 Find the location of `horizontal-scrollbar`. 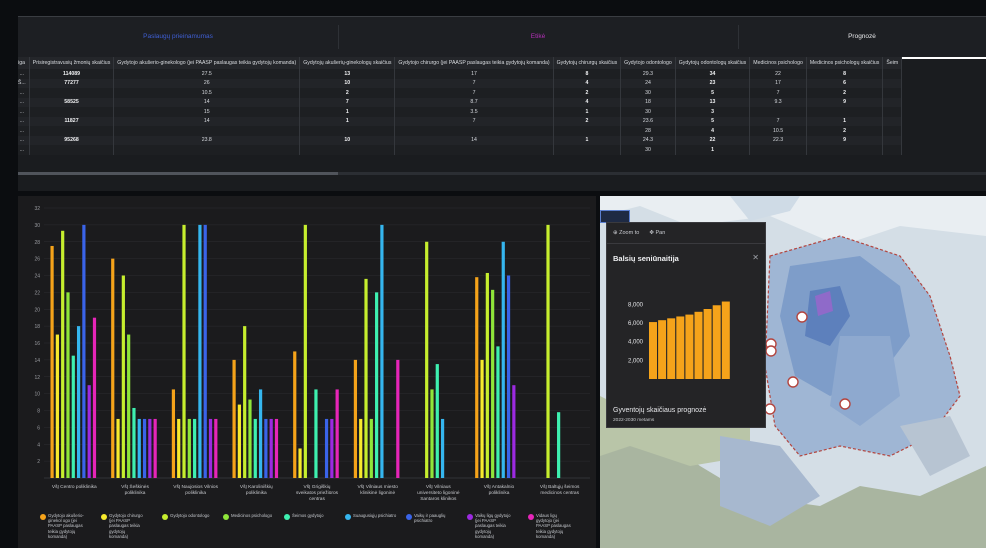

horizontal-scrollbar is located at coordinates (502, 173).